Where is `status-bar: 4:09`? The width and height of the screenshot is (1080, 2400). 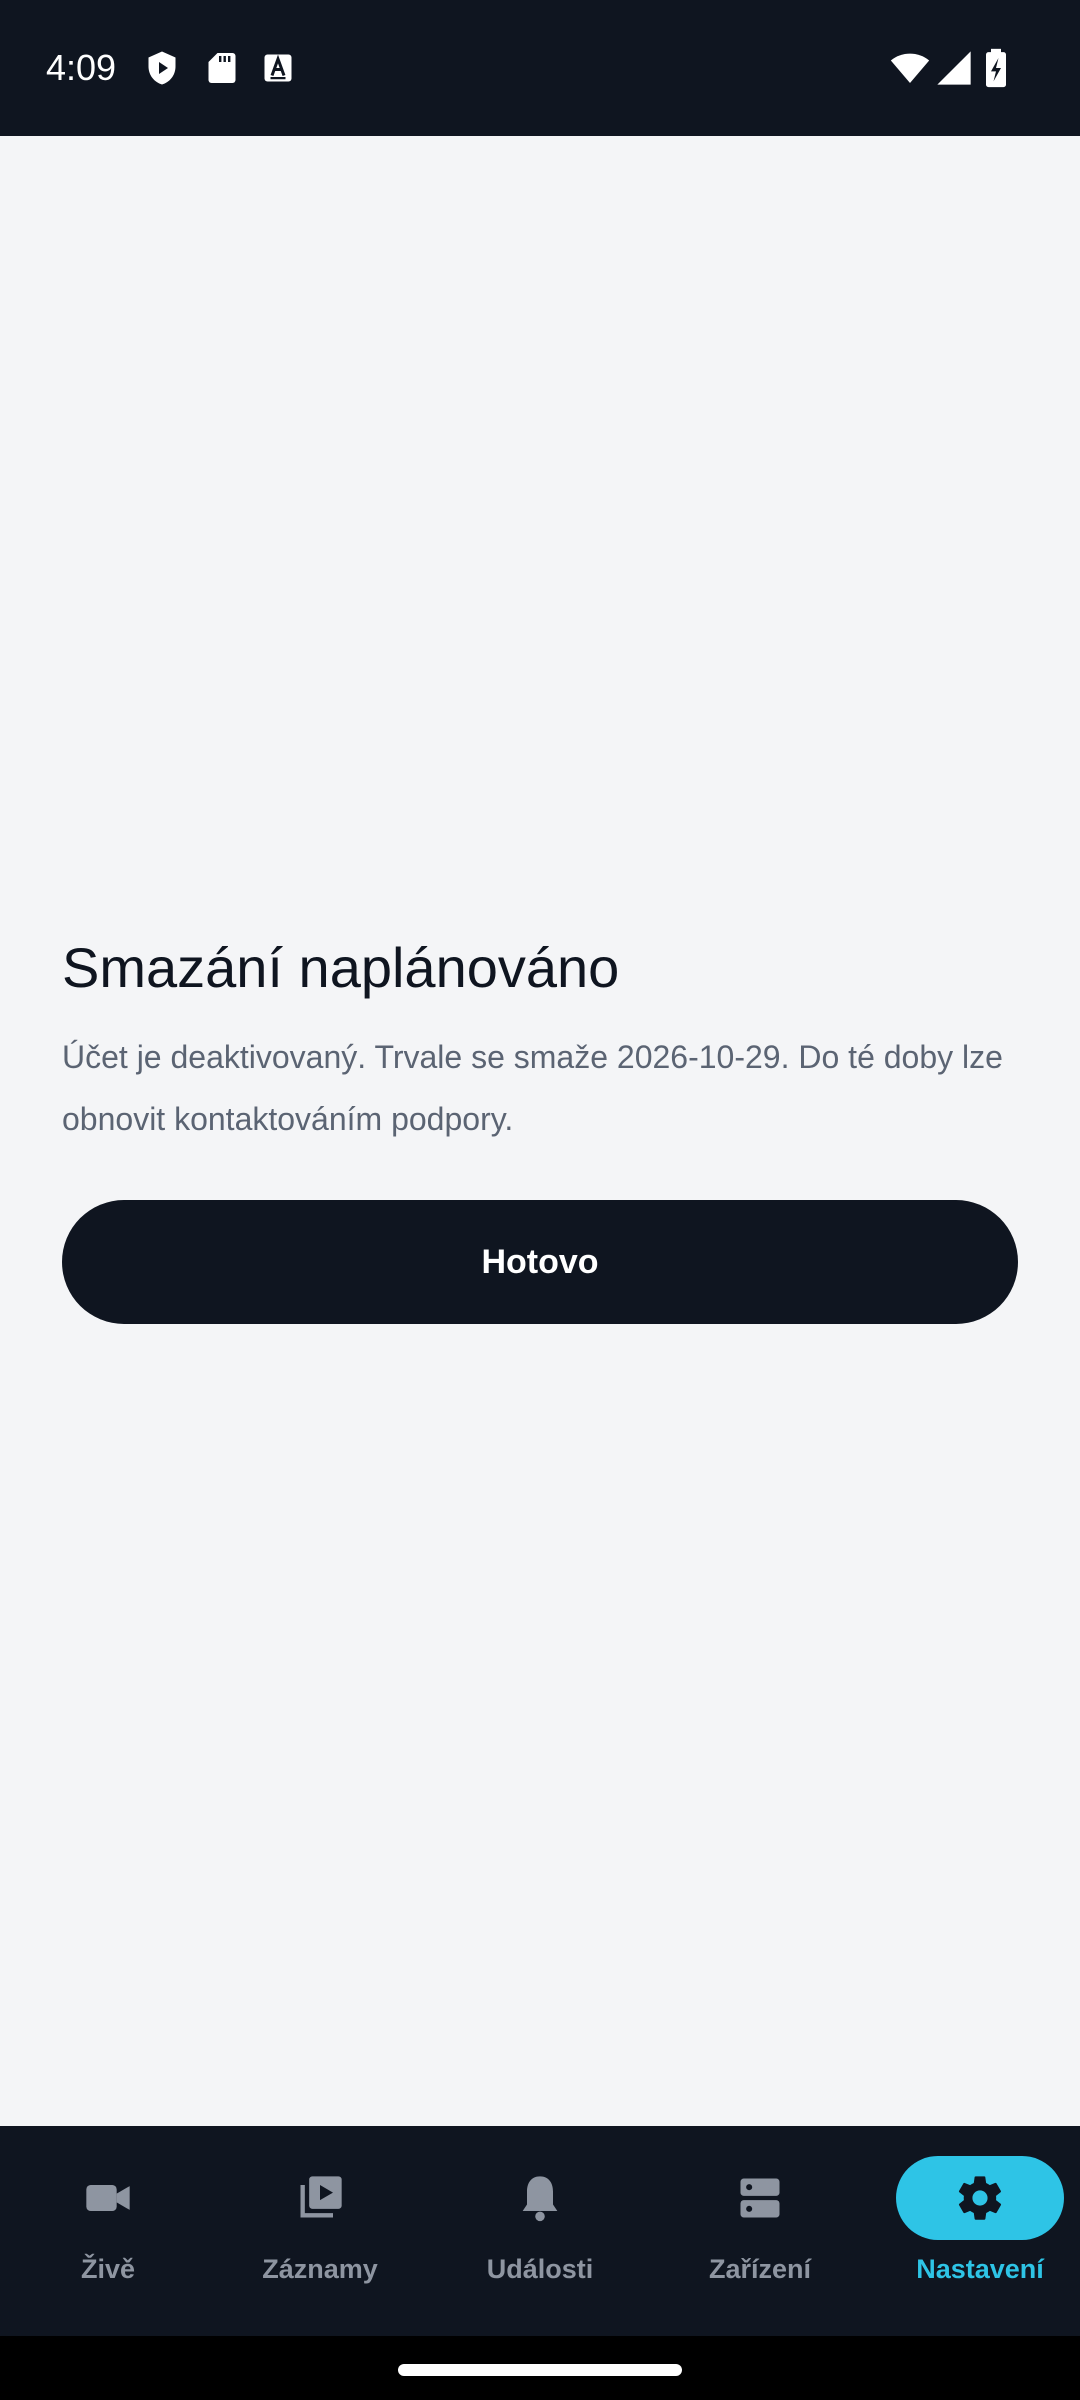
status-bar: 4:09 is located at coordinates (540, 68).